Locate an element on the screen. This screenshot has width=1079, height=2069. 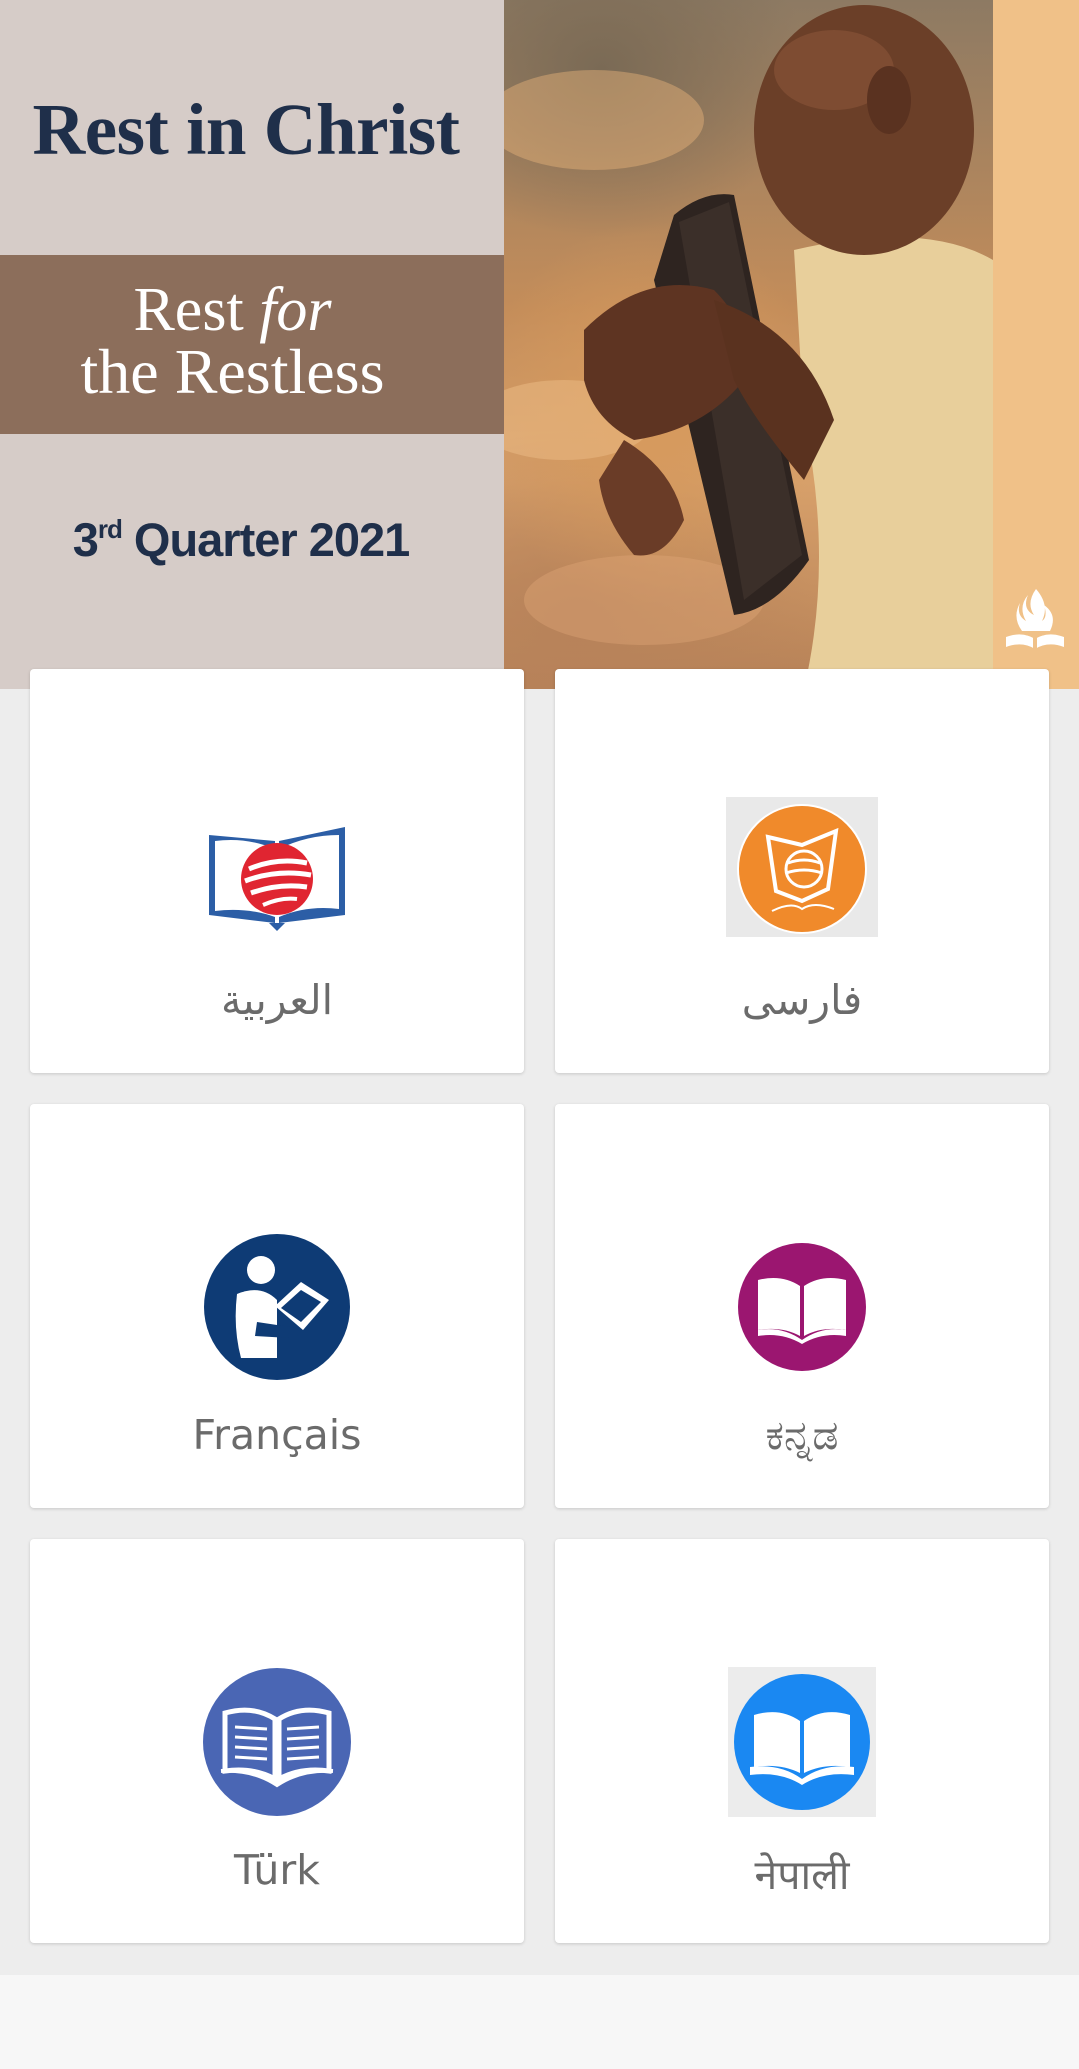
person-reading-icon is located at coordinates (277, 1307).